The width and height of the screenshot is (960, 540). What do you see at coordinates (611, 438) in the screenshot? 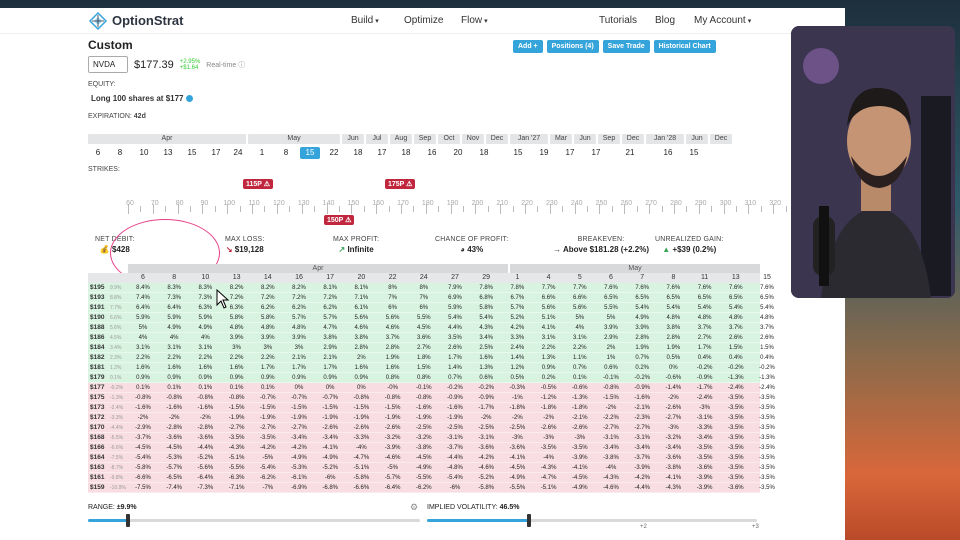
I see `table-cell: -3.1%` at bounding box center [611, 438].